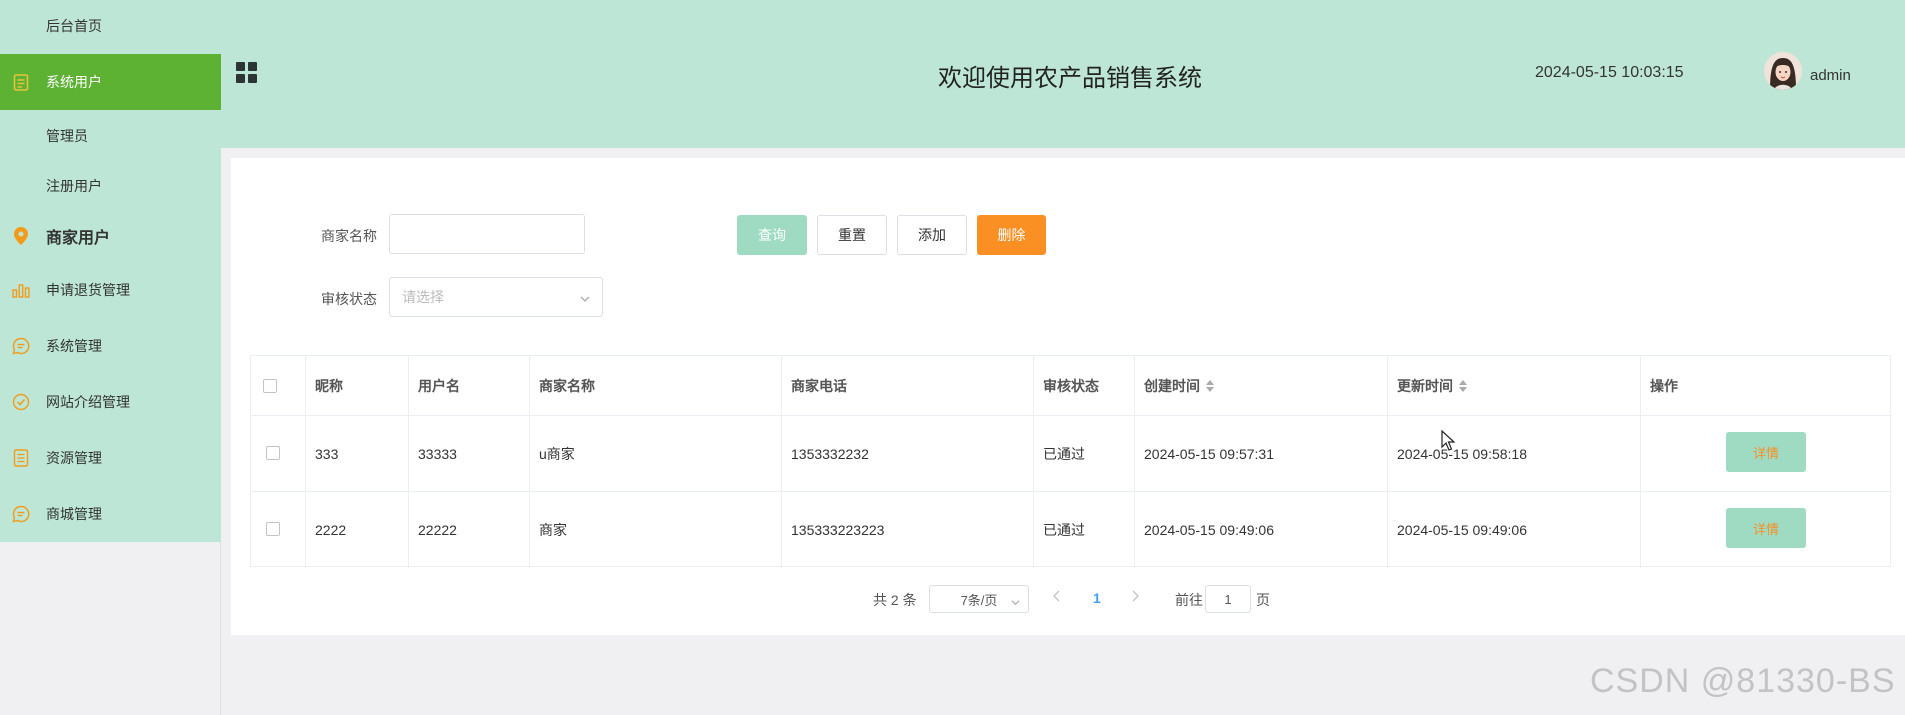  I want to click on table-cell-username: 22222, so click(437, 529).